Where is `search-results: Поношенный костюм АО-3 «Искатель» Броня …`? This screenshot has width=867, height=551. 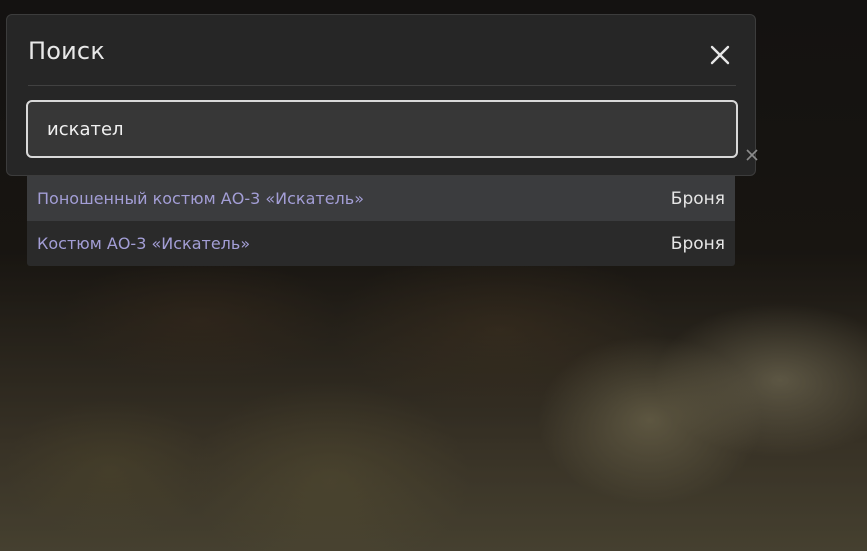
search-results: Поношенный костюм АО-3 «Искатель» Броня … is located at coordinates (381, 221).